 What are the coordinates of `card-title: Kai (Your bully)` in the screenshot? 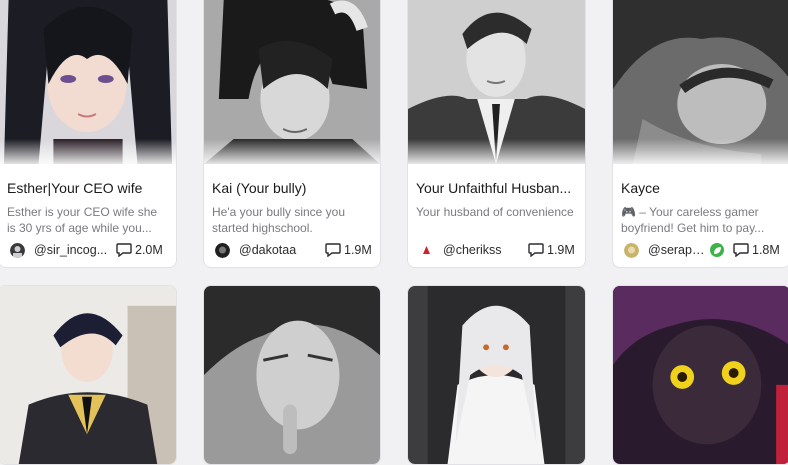 It's located at (259, 188).